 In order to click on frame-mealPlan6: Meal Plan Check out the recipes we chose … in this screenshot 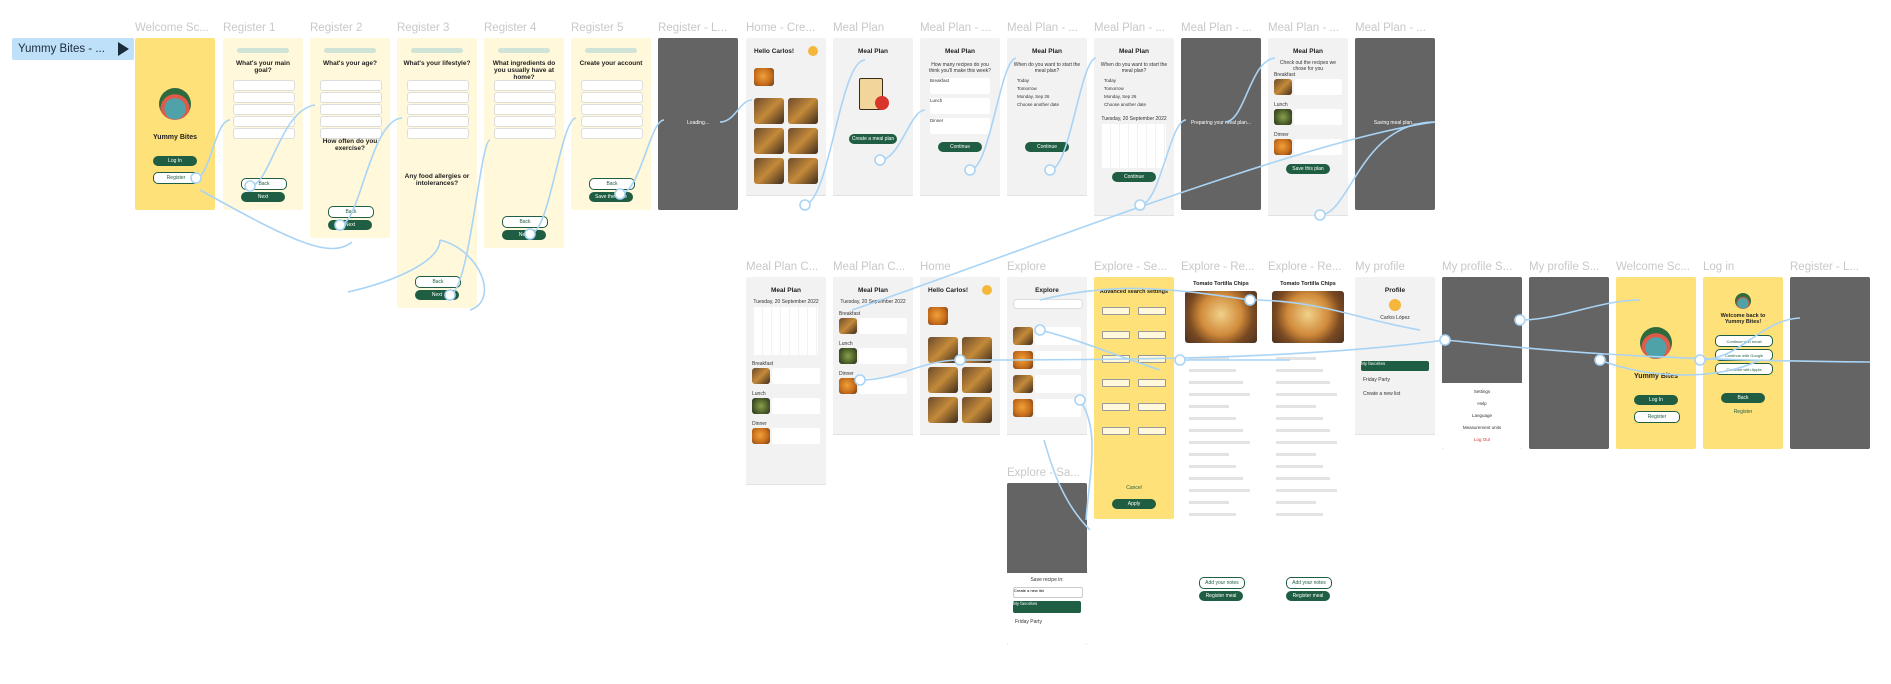, I will do `click(1308, 134)`.